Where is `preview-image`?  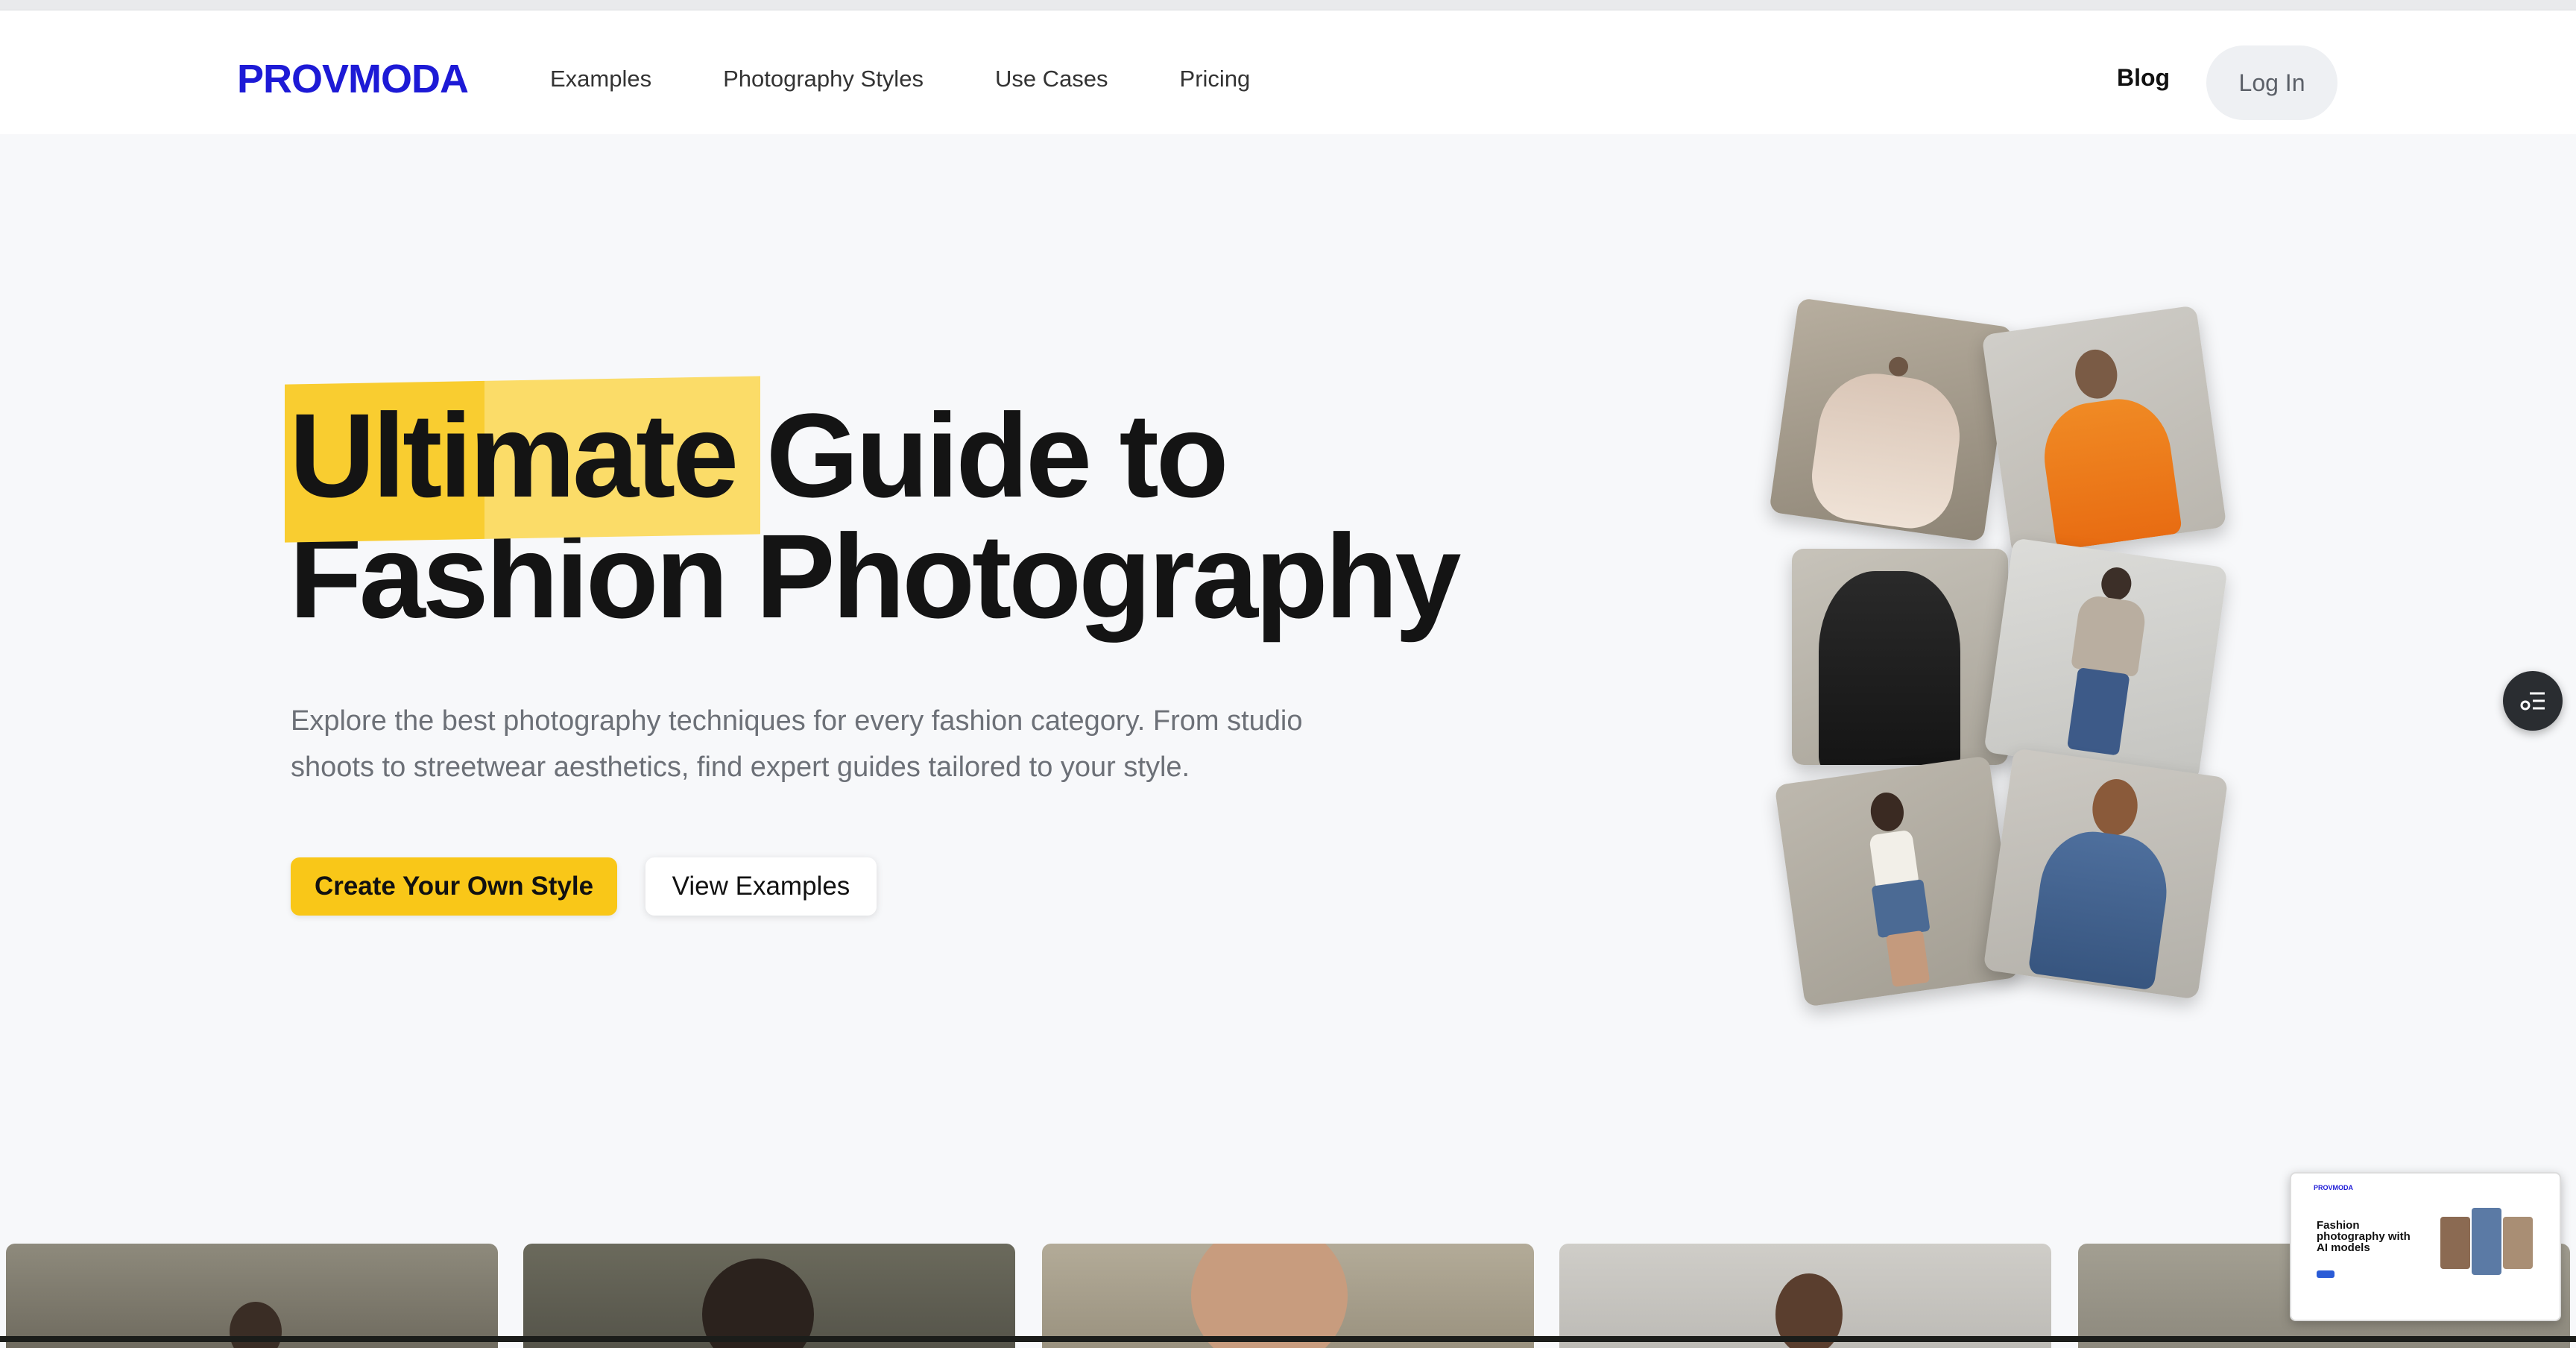
preview-image is located at coordinates (2489, 1243).